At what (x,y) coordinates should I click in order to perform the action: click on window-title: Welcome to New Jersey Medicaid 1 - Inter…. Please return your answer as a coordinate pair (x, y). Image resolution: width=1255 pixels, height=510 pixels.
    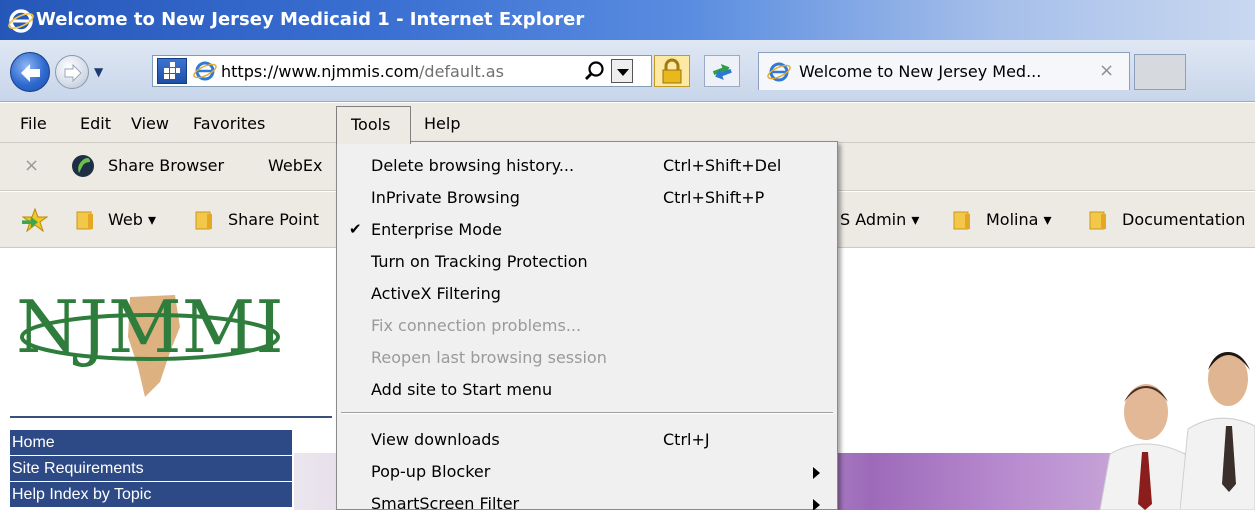
    Looking at the image, I should click on (310, 19).